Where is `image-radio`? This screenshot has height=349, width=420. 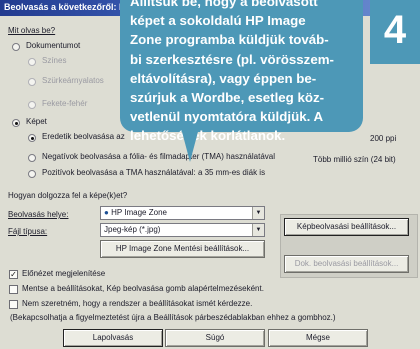
image-radio is located at coordinates (16, 123).